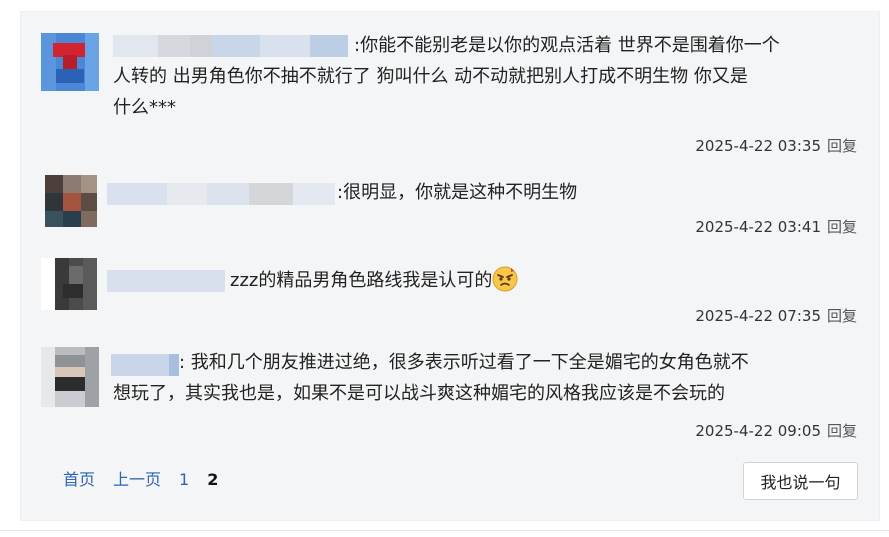 The height and width of the screenshot is (537, 889). I want to click on reply-text-line: : 我和几个朋友推进过绝，很多表示听过看了一下全是媚宅的女角色就不, so click(464, 362).